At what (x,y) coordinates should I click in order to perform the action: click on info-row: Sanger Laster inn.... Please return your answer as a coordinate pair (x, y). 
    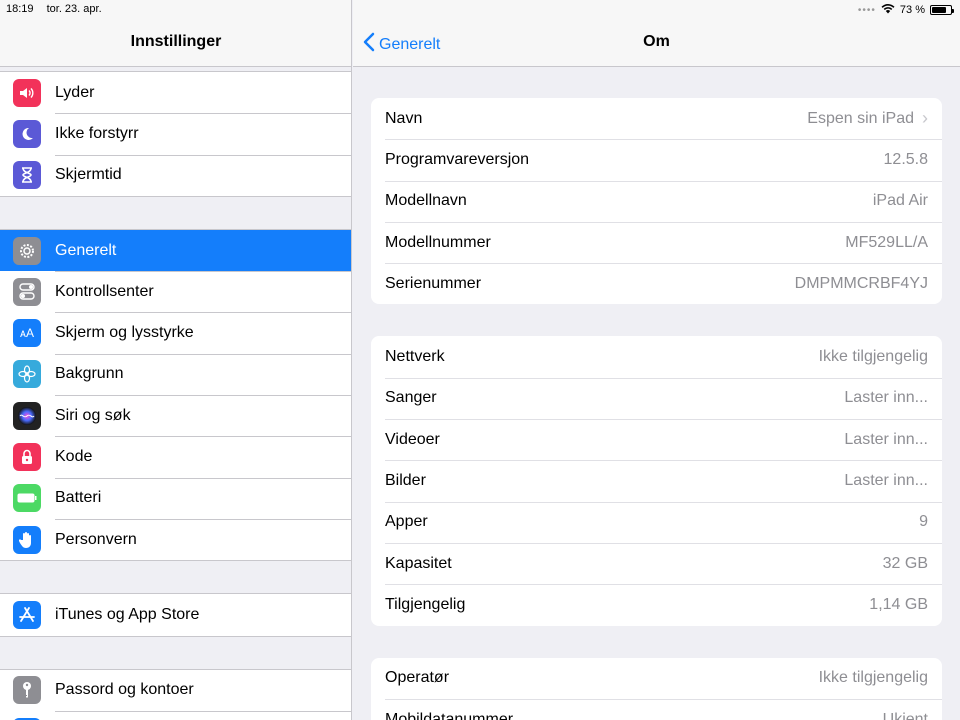
    Looking at the image, I should click on (656, 398).